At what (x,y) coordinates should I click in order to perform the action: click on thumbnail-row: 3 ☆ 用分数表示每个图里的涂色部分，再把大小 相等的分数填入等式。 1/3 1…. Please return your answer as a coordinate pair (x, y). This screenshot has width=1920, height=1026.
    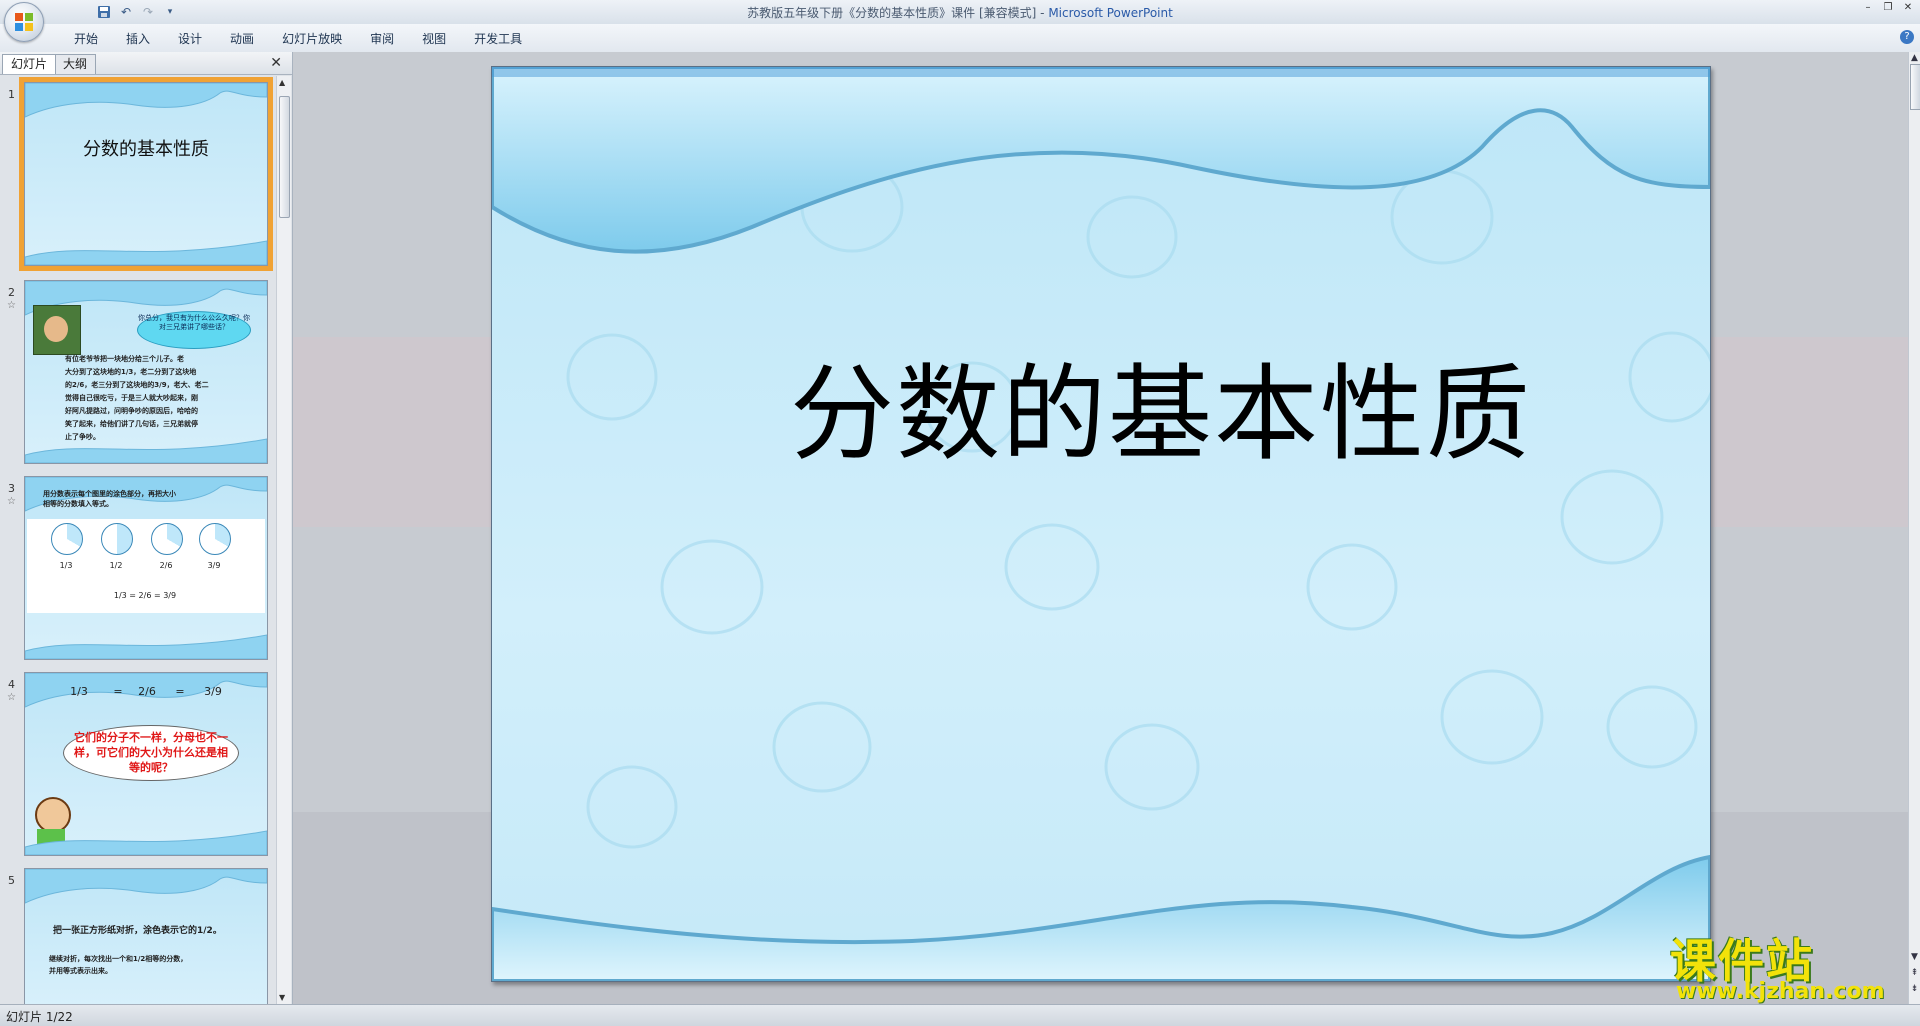
    Looking at the image, I should click on (138, 571).